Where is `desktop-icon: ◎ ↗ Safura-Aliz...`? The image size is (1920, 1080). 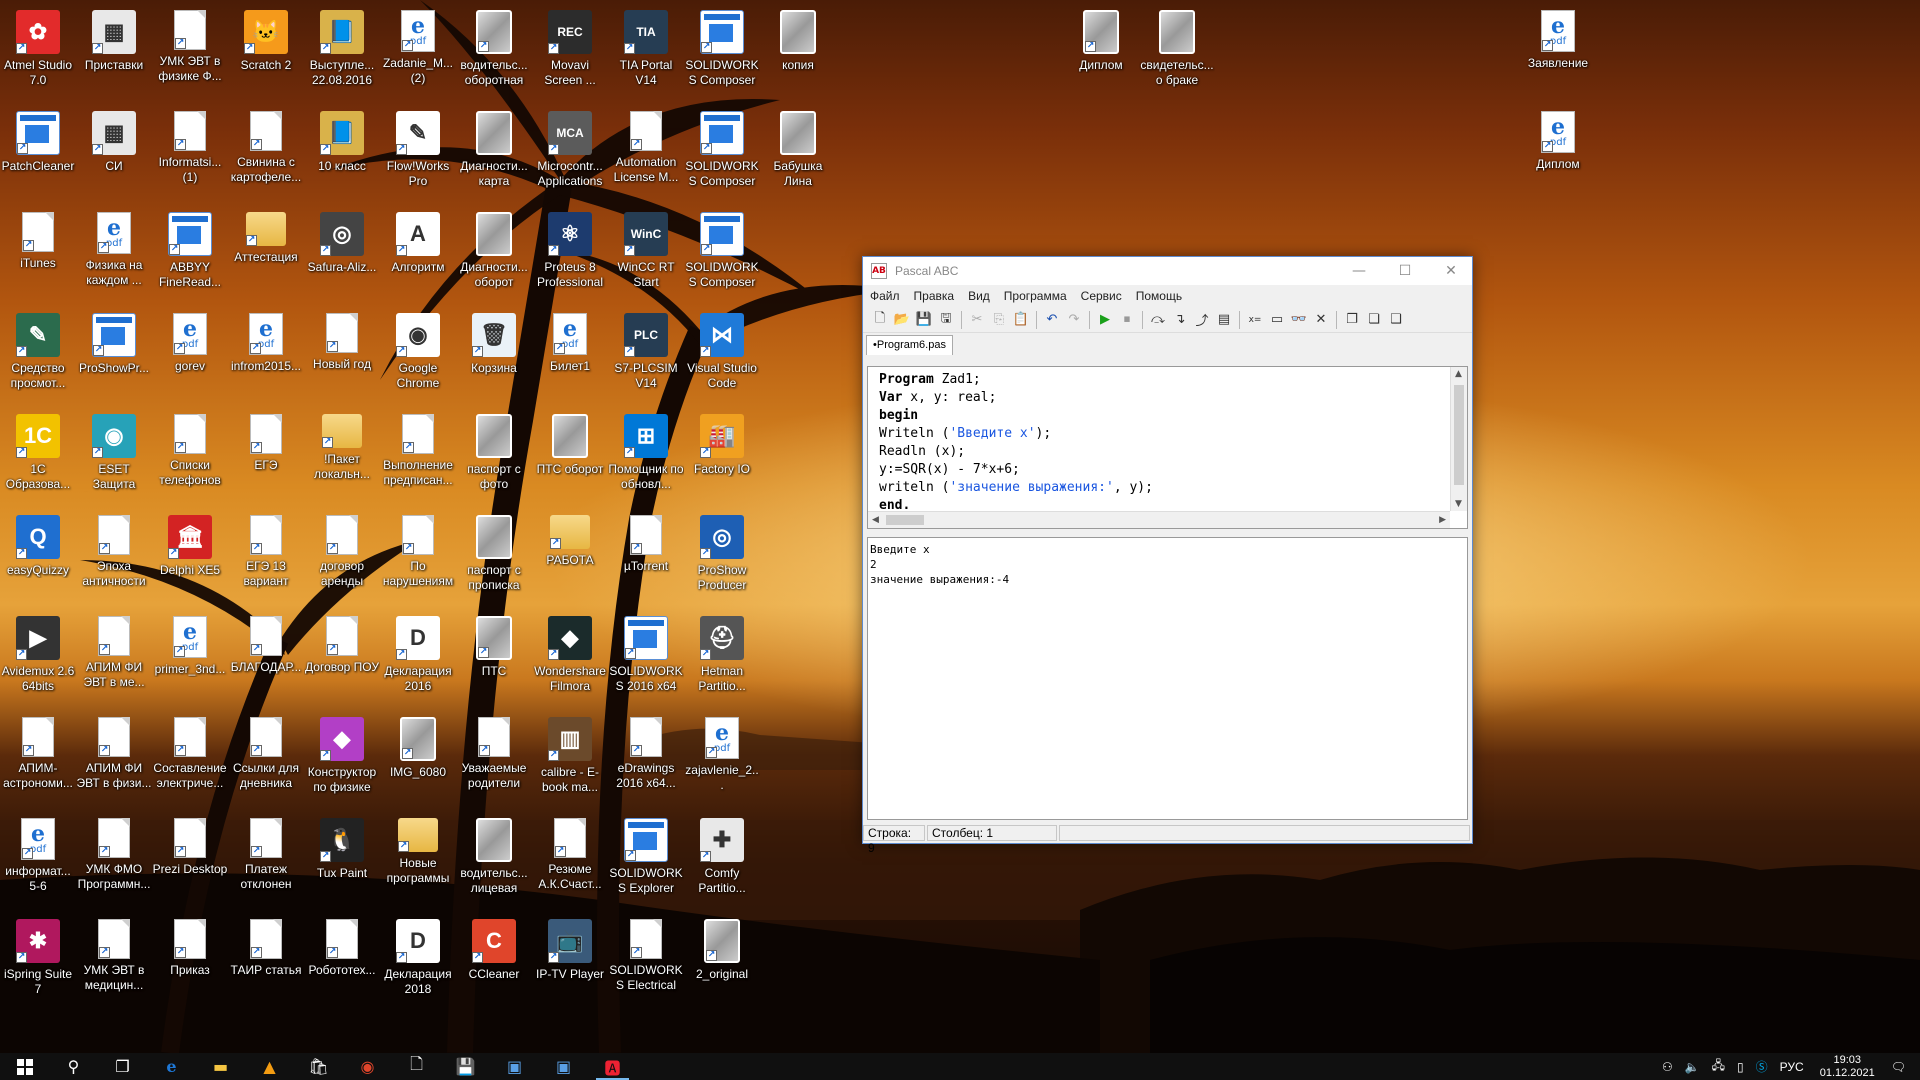
desktop-icon: ◎ ↗ Safura-Aliz... is located at coordinates (342, 256).